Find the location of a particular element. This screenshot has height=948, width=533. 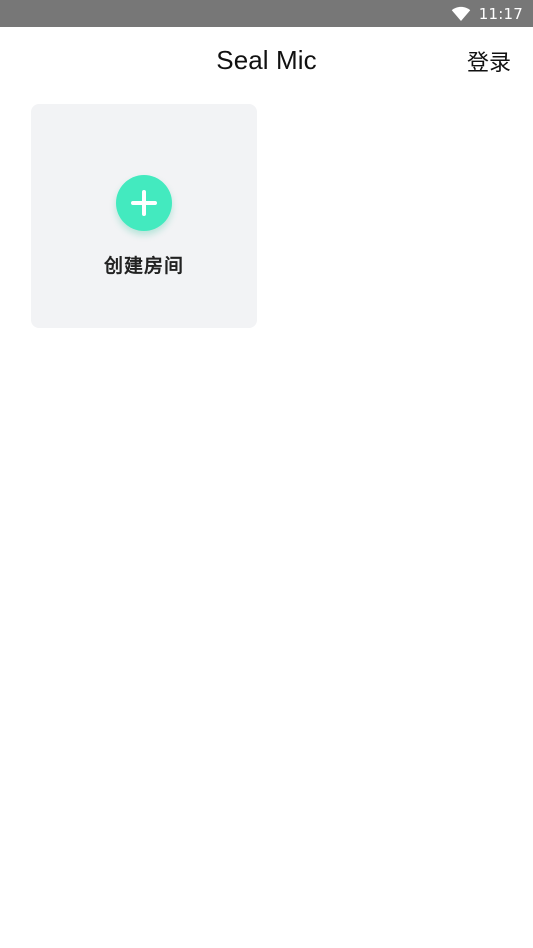

app-header: Seal Mic 登录 is located at coordinates (266, 62).